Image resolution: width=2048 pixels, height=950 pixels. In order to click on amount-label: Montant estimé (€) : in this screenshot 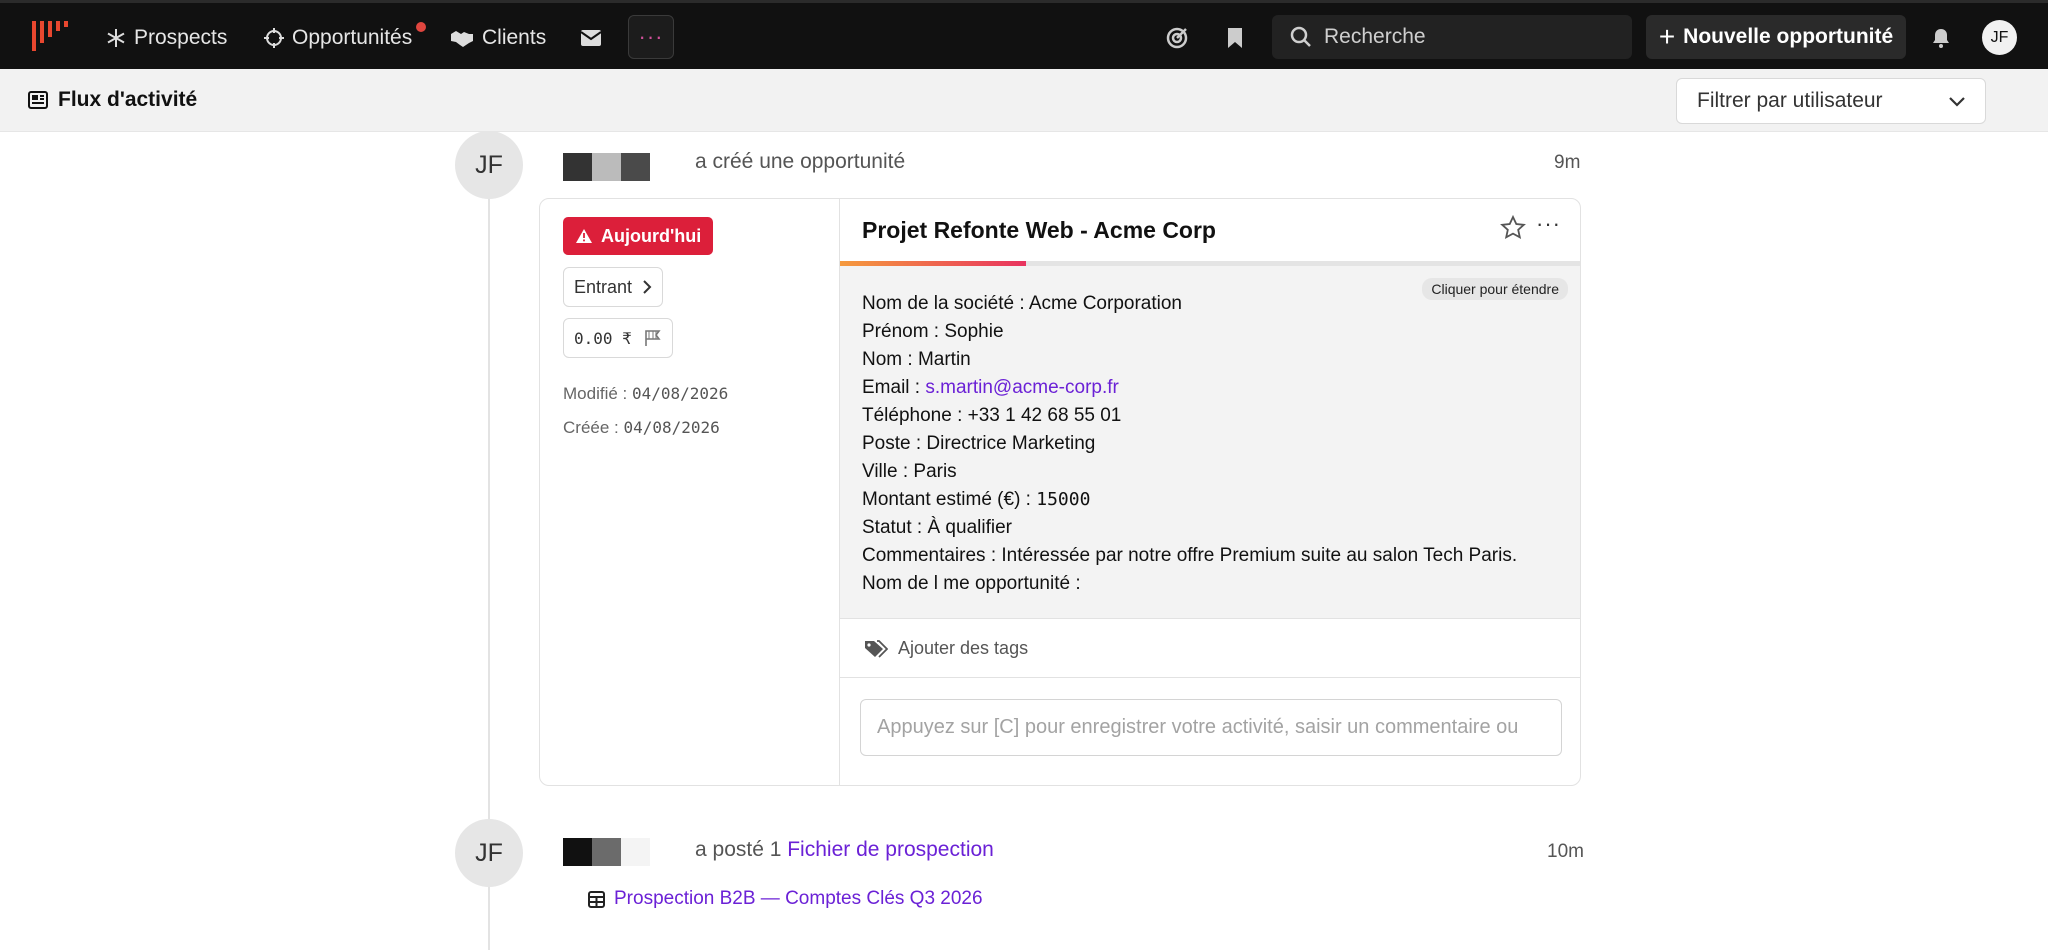, I will do `click(949, 499)`.